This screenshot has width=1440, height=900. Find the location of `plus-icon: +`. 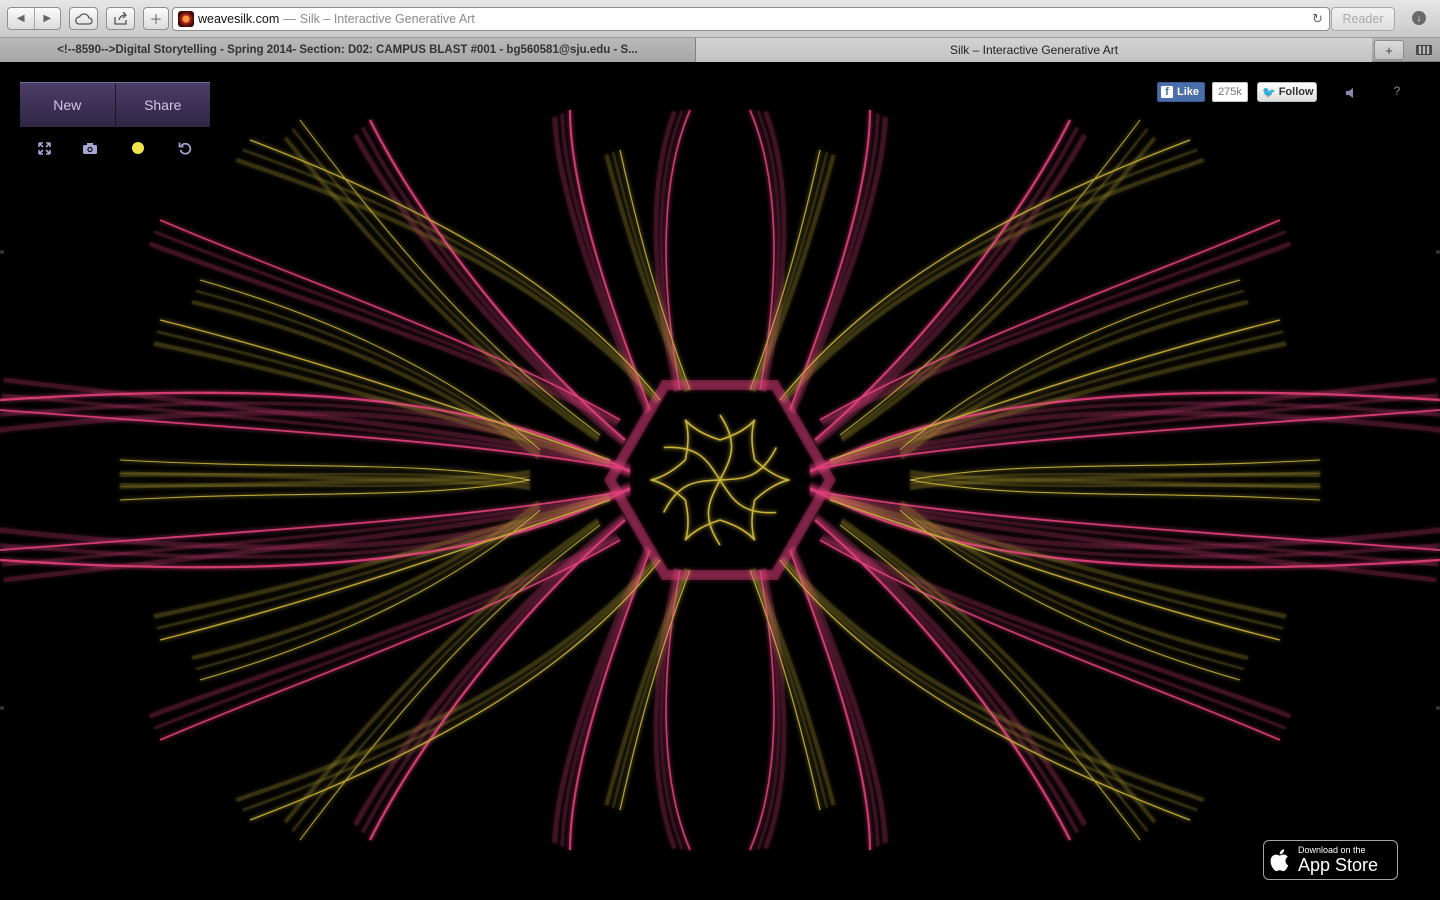

plus-icon: + is located at coordinates (1389, 50).